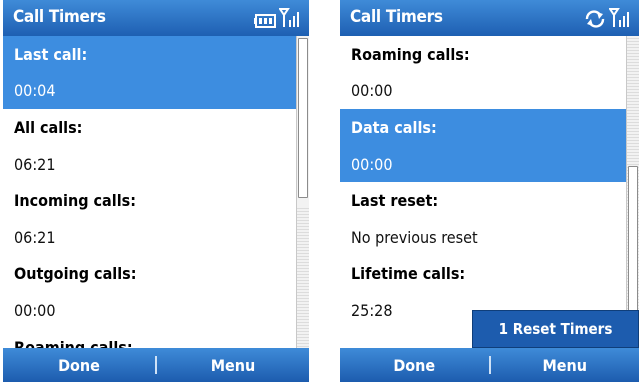 The width and height of the screenshot is (639, 382). What do you see at coordinates (156, 237) in the screenshot?
I see `list-item-value-incoming-calls: 06:21` at bounding box center [156, 237].